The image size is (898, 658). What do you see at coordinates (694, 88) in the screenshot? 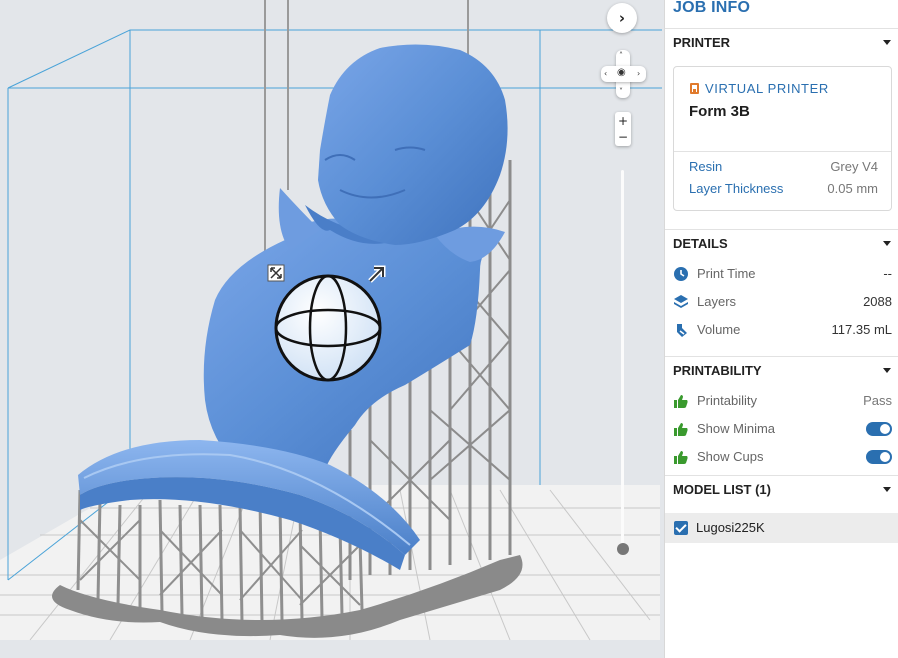
I see `printer-icon` at bounding box center [694, 88].